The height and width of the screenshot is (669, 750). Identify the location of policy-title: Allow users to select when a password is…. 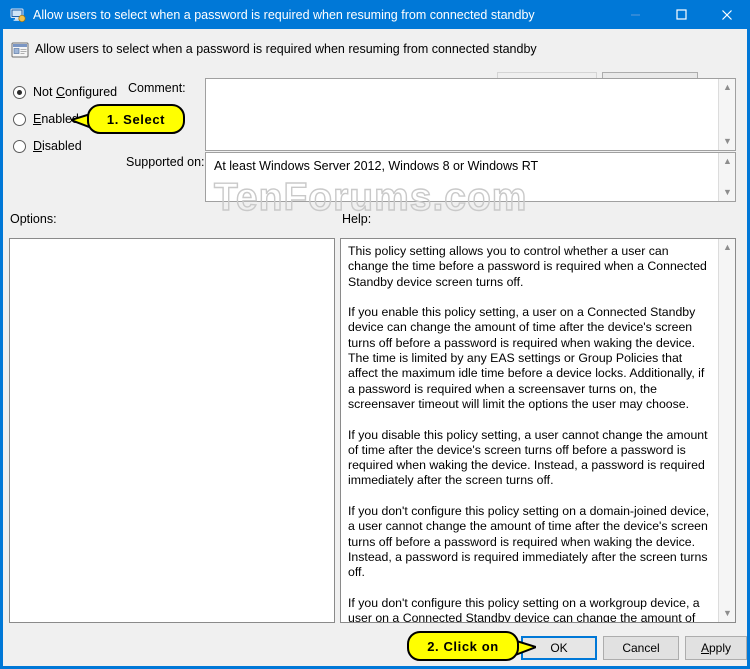
(286, 49).